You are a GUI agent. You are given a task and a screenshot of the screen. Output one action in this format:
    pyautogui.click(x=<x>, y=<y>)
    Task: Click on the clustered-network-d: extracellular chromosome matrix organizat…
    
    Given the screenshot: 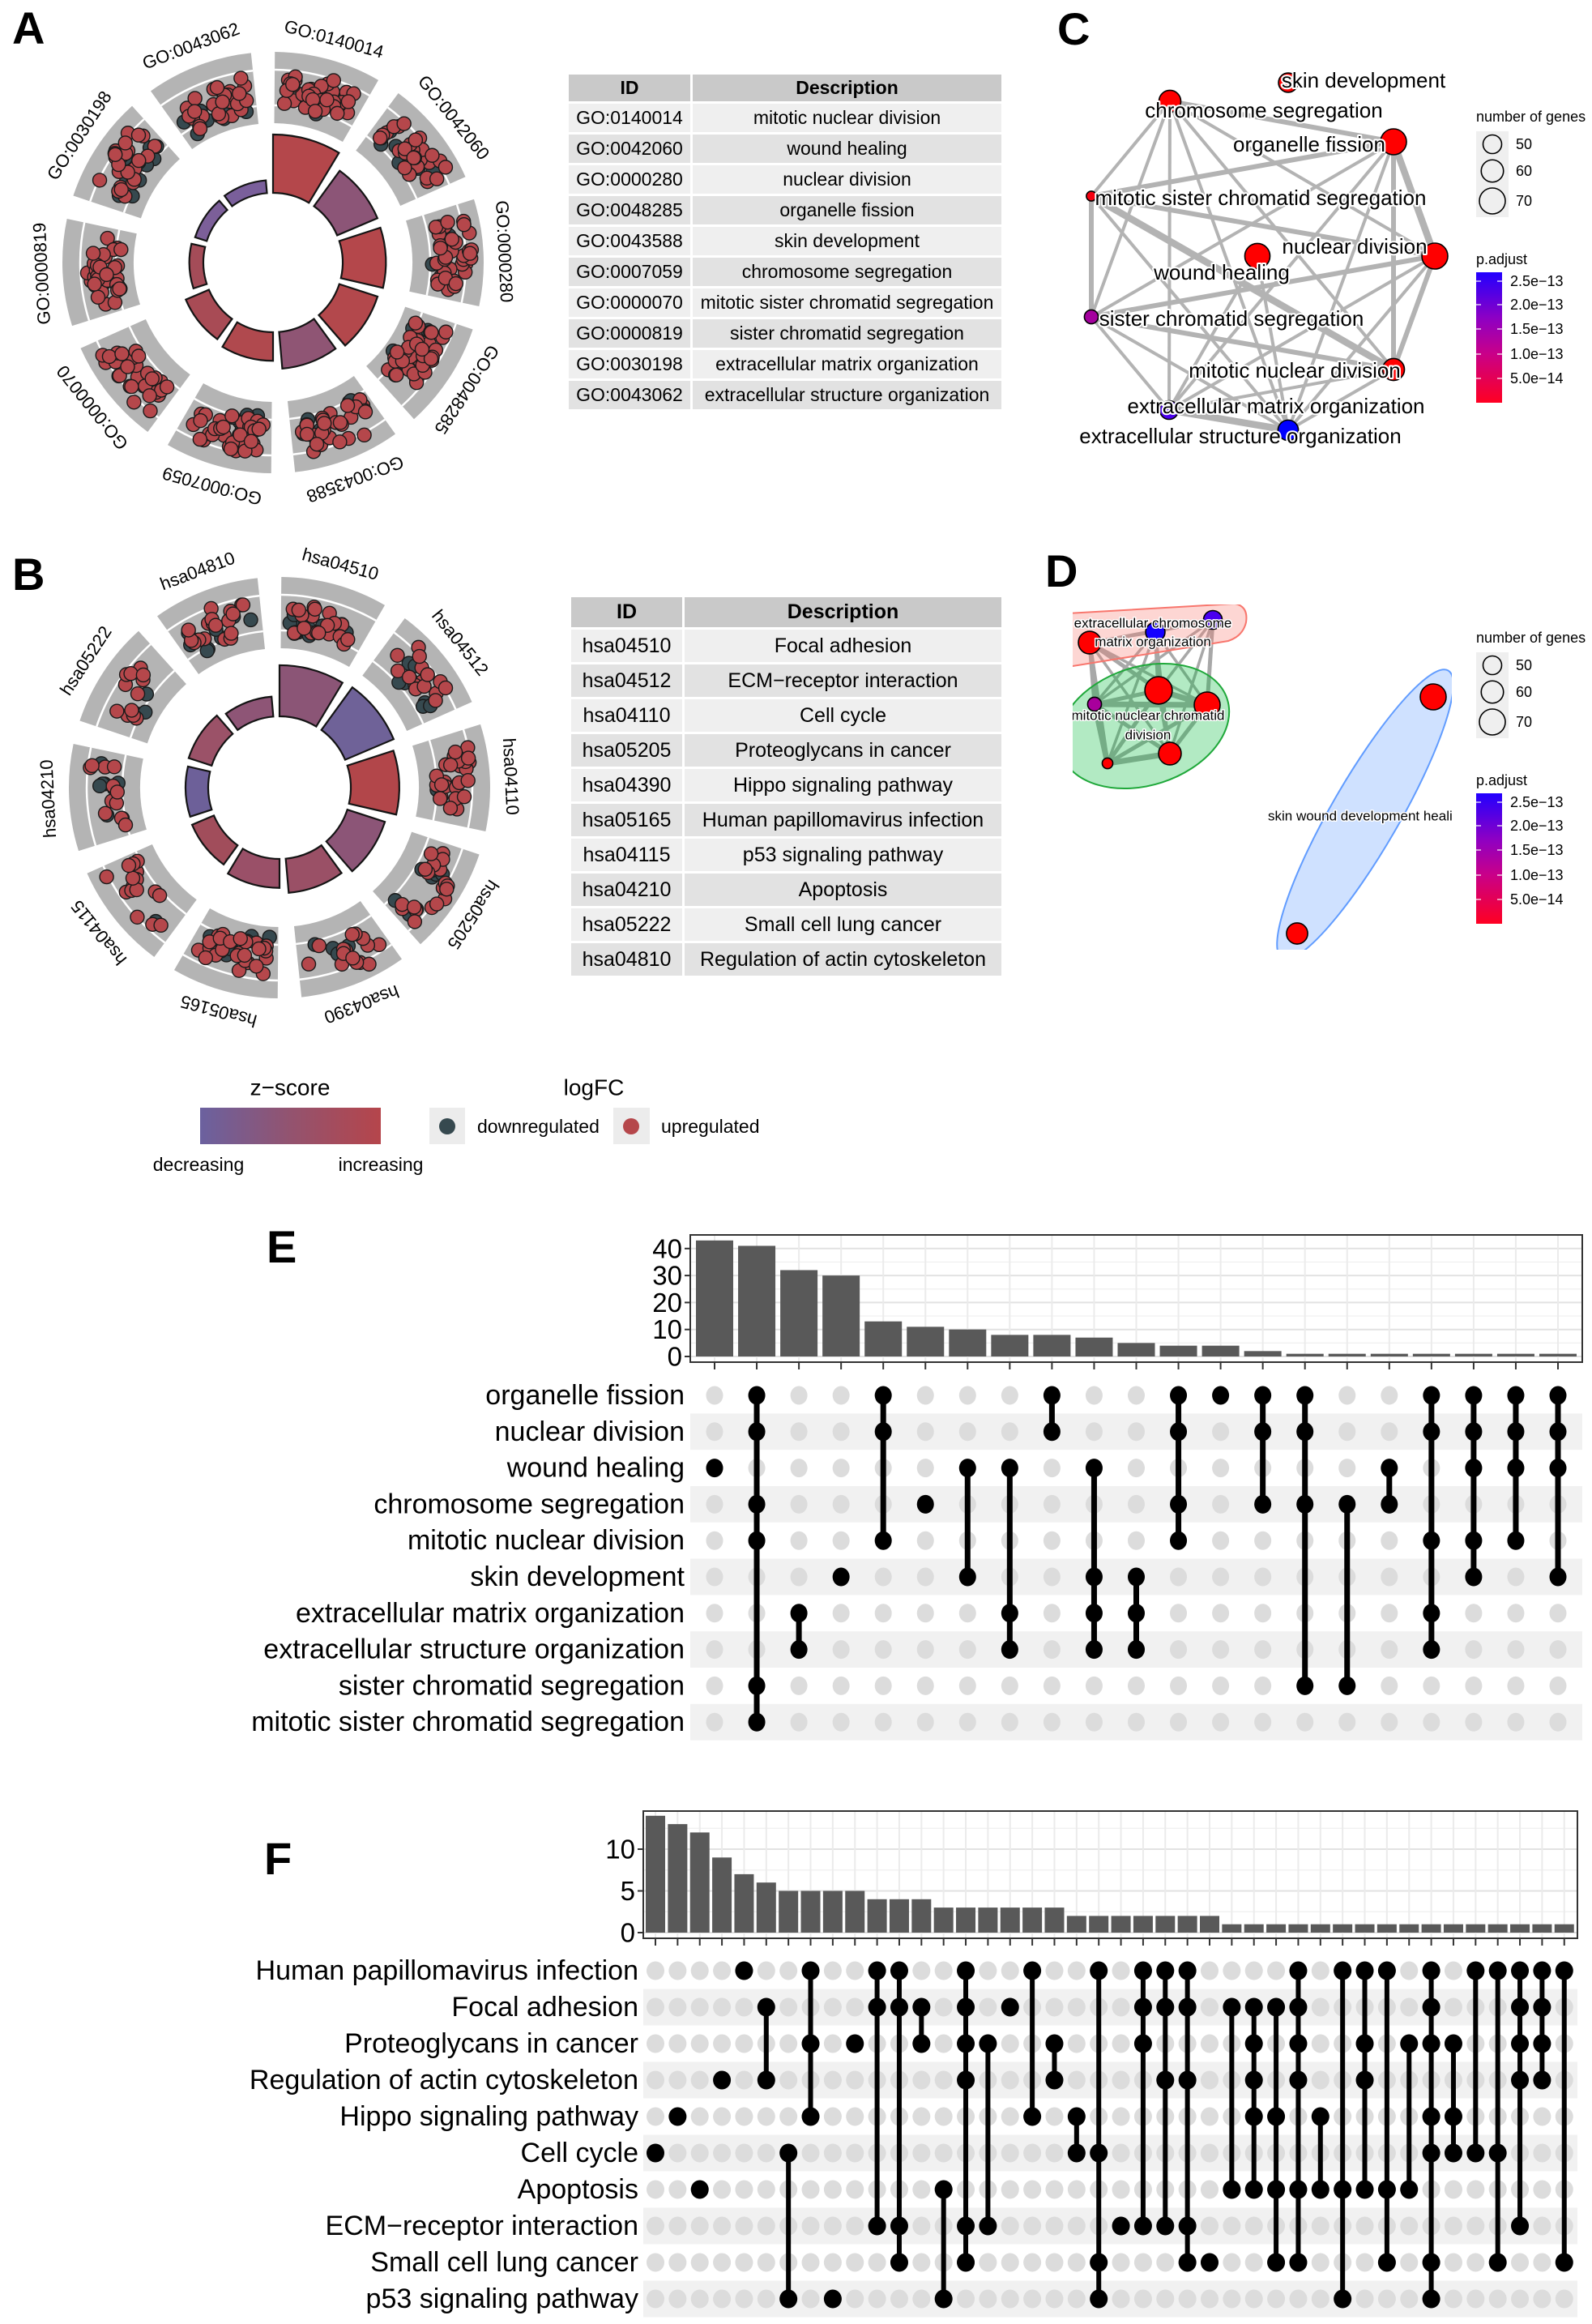 What is the action you would take?
    pyautogui.click(x=1262, y=777)
    